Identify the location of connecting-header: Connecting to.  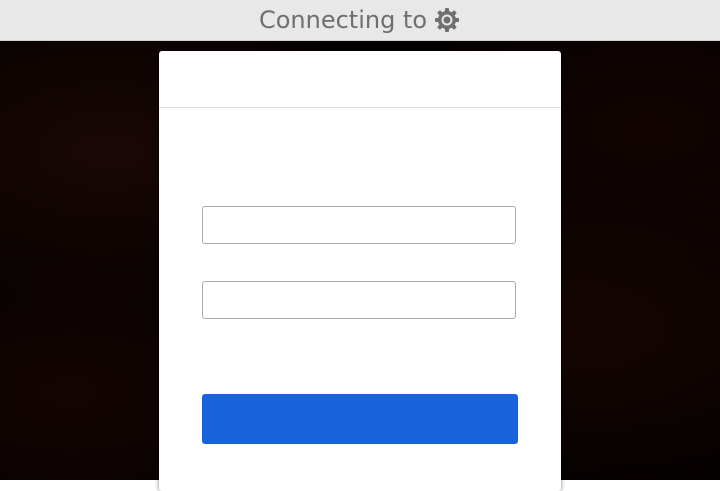
(360, 20).